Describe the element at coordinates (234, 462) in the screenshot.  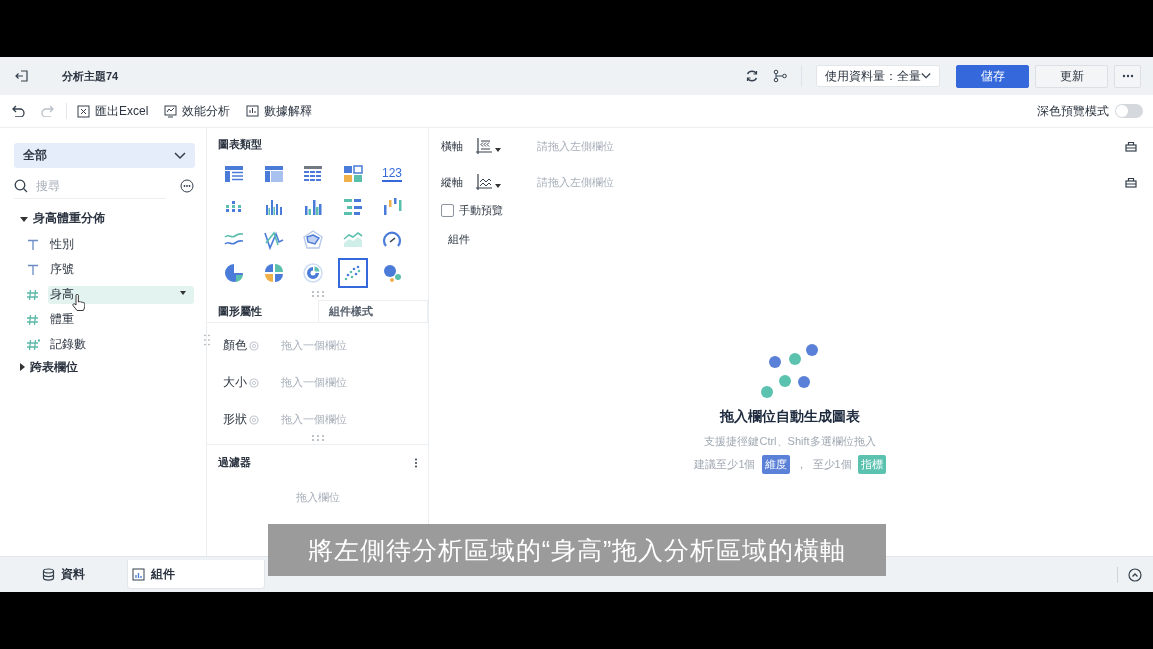
I see `filter-title: 過濾器` at that location.